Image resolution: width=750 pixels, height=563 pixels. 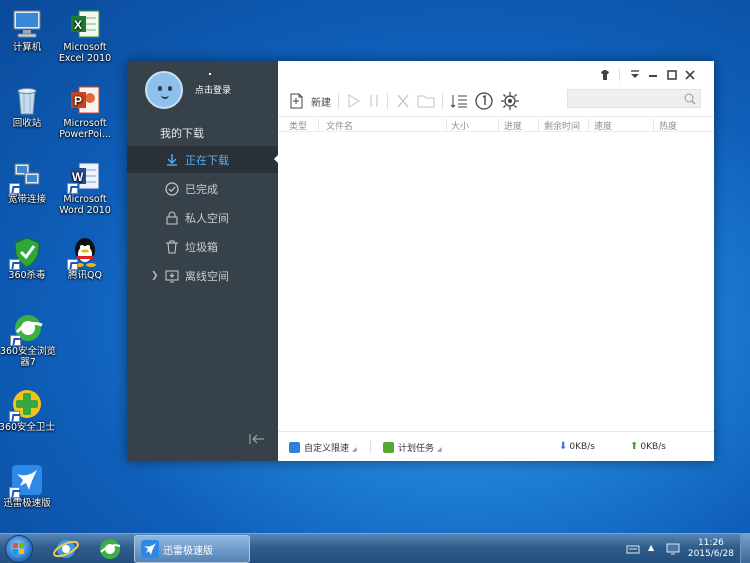 I want to click on computer-icon, so click(x=27, y=24).